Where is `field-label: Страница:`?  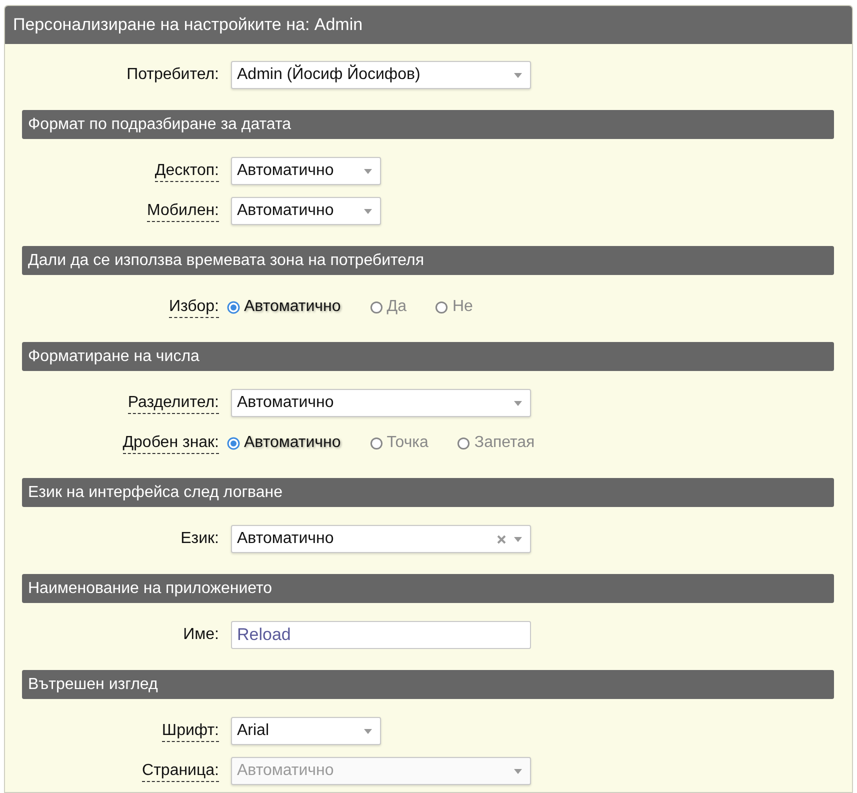
field-label: Страница: is located at coordinates (180, 771).